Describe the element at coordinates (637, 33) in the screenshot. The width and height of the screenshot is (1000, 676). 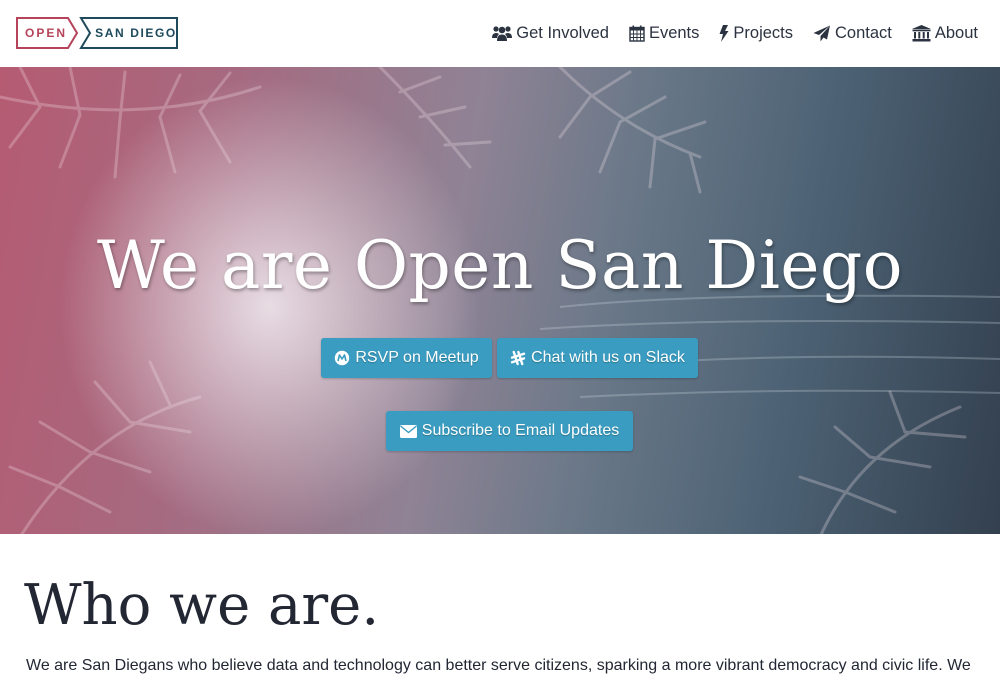
I see `calendar-icon` at that location.